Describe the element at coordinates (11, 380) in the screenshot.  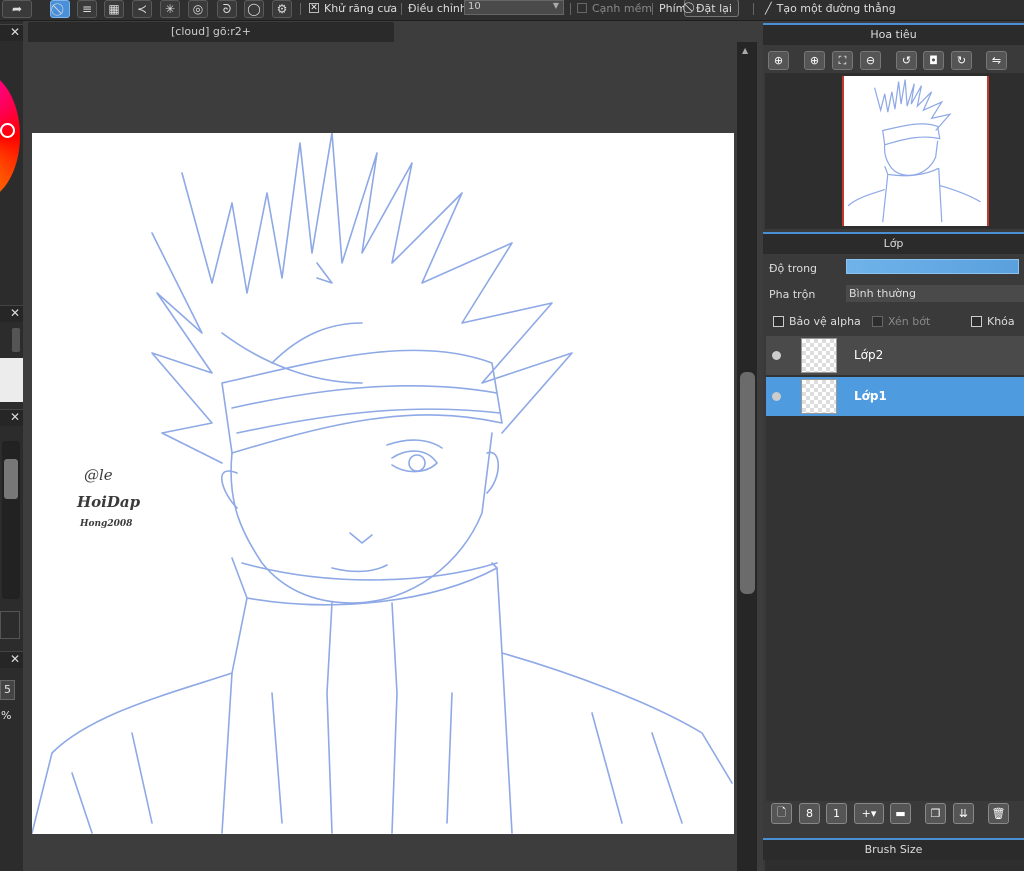
I see `brush-preview` at that location.